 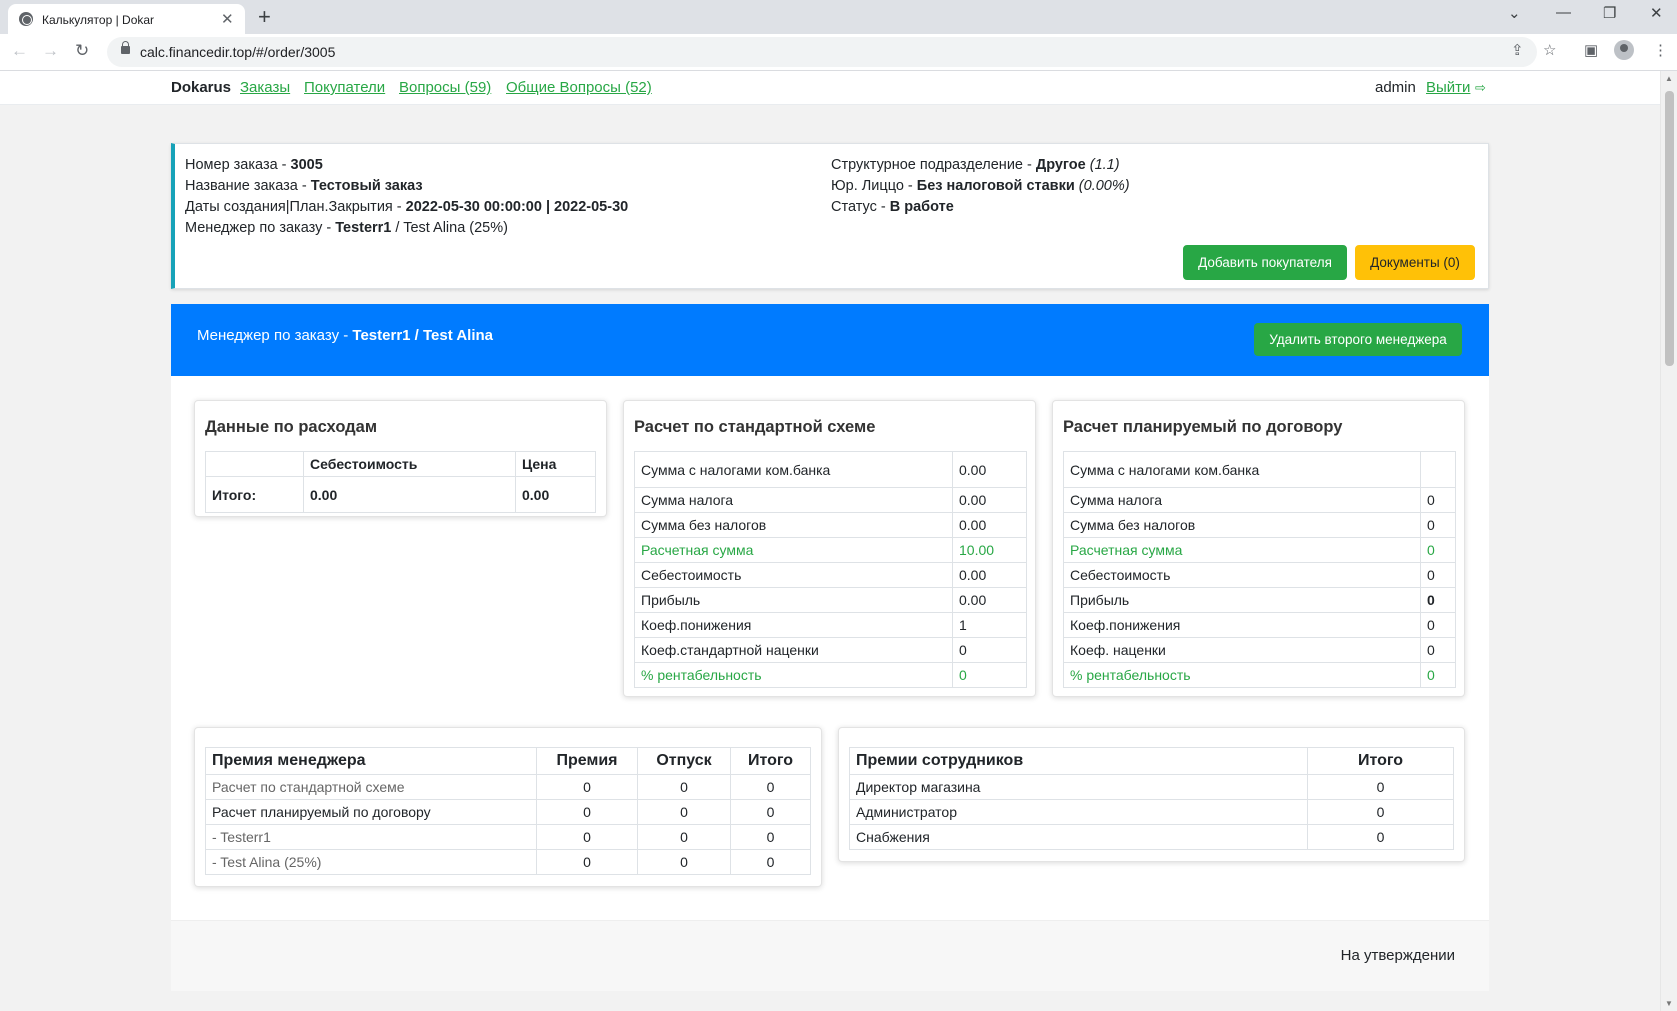 What do you see at coordinates (1242, 600) in the screenshot?
I see `planned-row-label: Прибыль` at bounding box center [1242, 600].